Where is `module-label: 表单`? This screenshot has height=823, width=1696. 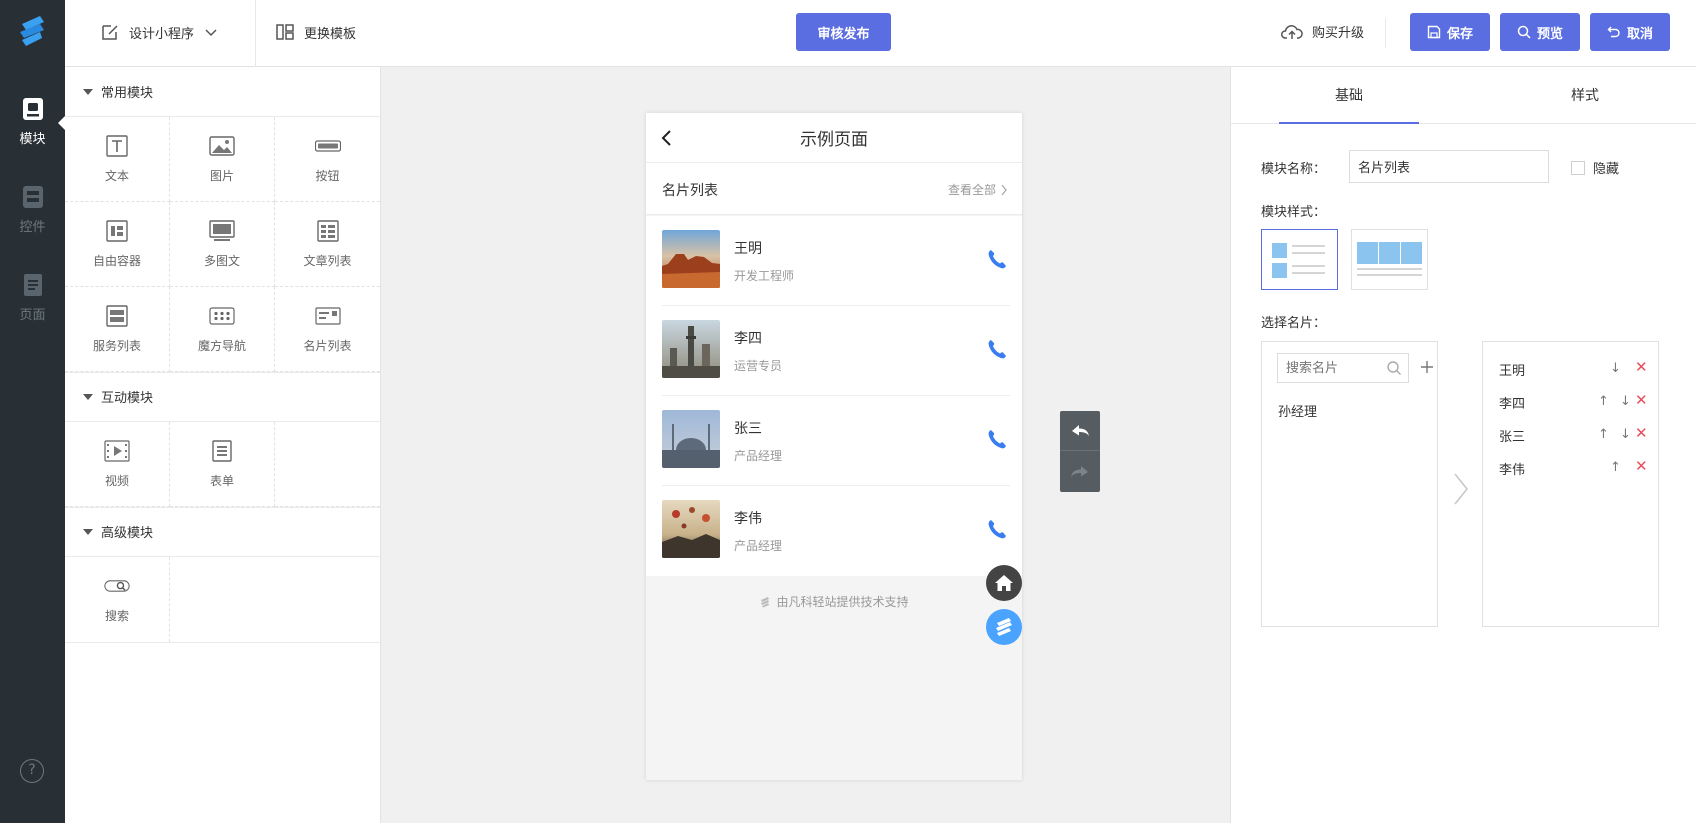 module-label: 表单 is located at coordinates (221, 480).